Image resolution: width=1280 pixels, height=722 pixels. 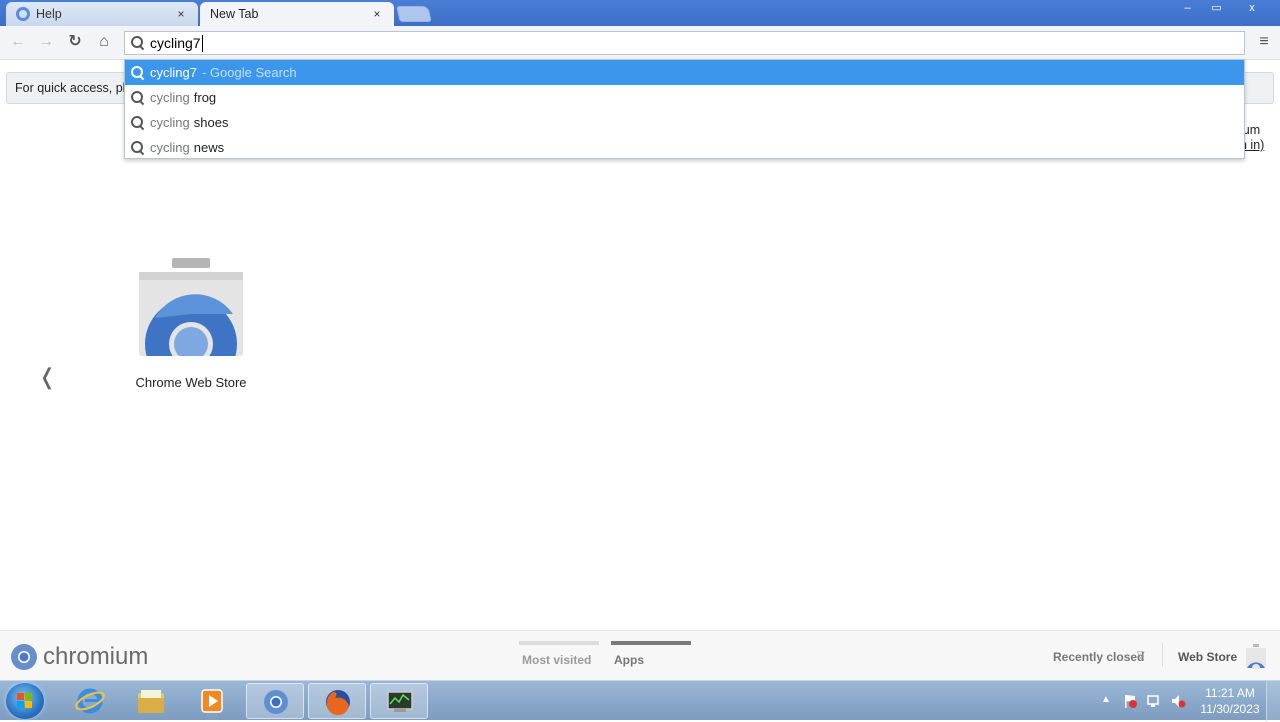 I want to click on most-visited-tab: Most visited, so click(x=556, y=660).